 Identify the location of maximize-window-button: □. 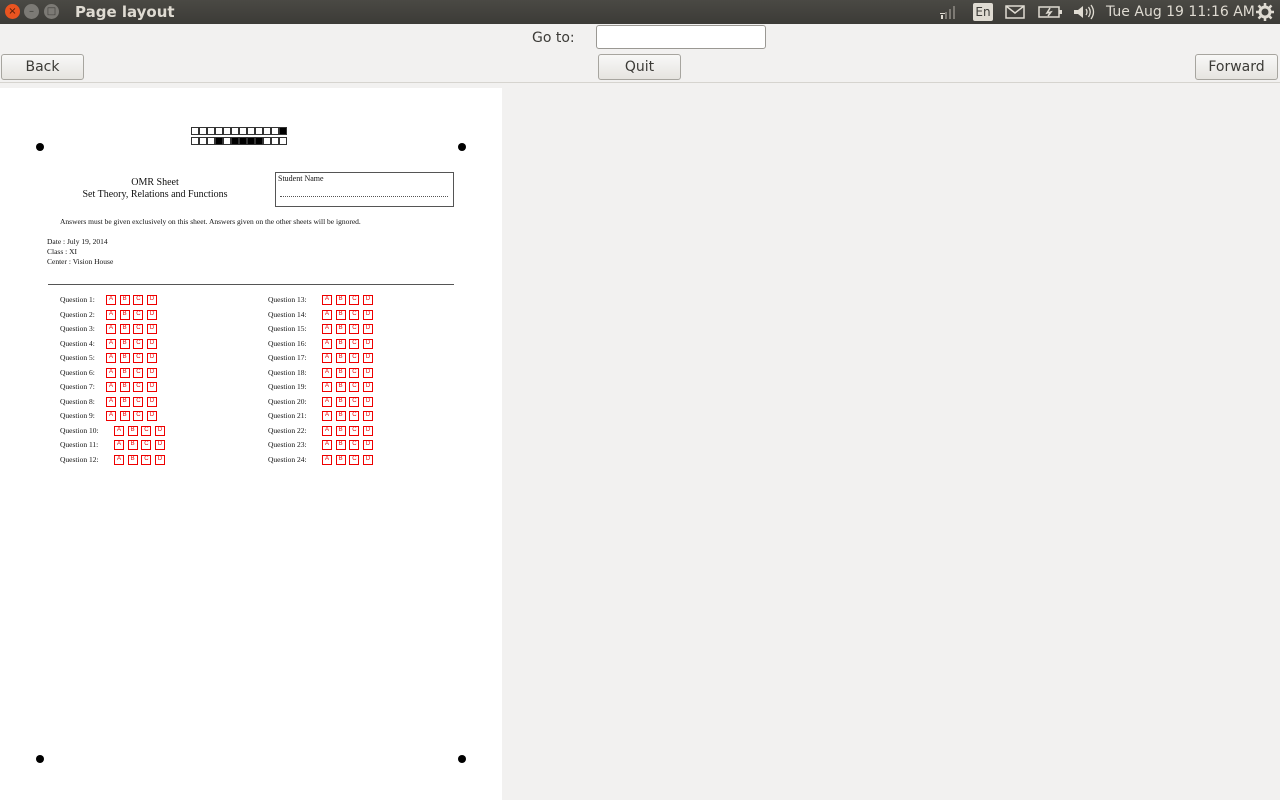
(51, 11).